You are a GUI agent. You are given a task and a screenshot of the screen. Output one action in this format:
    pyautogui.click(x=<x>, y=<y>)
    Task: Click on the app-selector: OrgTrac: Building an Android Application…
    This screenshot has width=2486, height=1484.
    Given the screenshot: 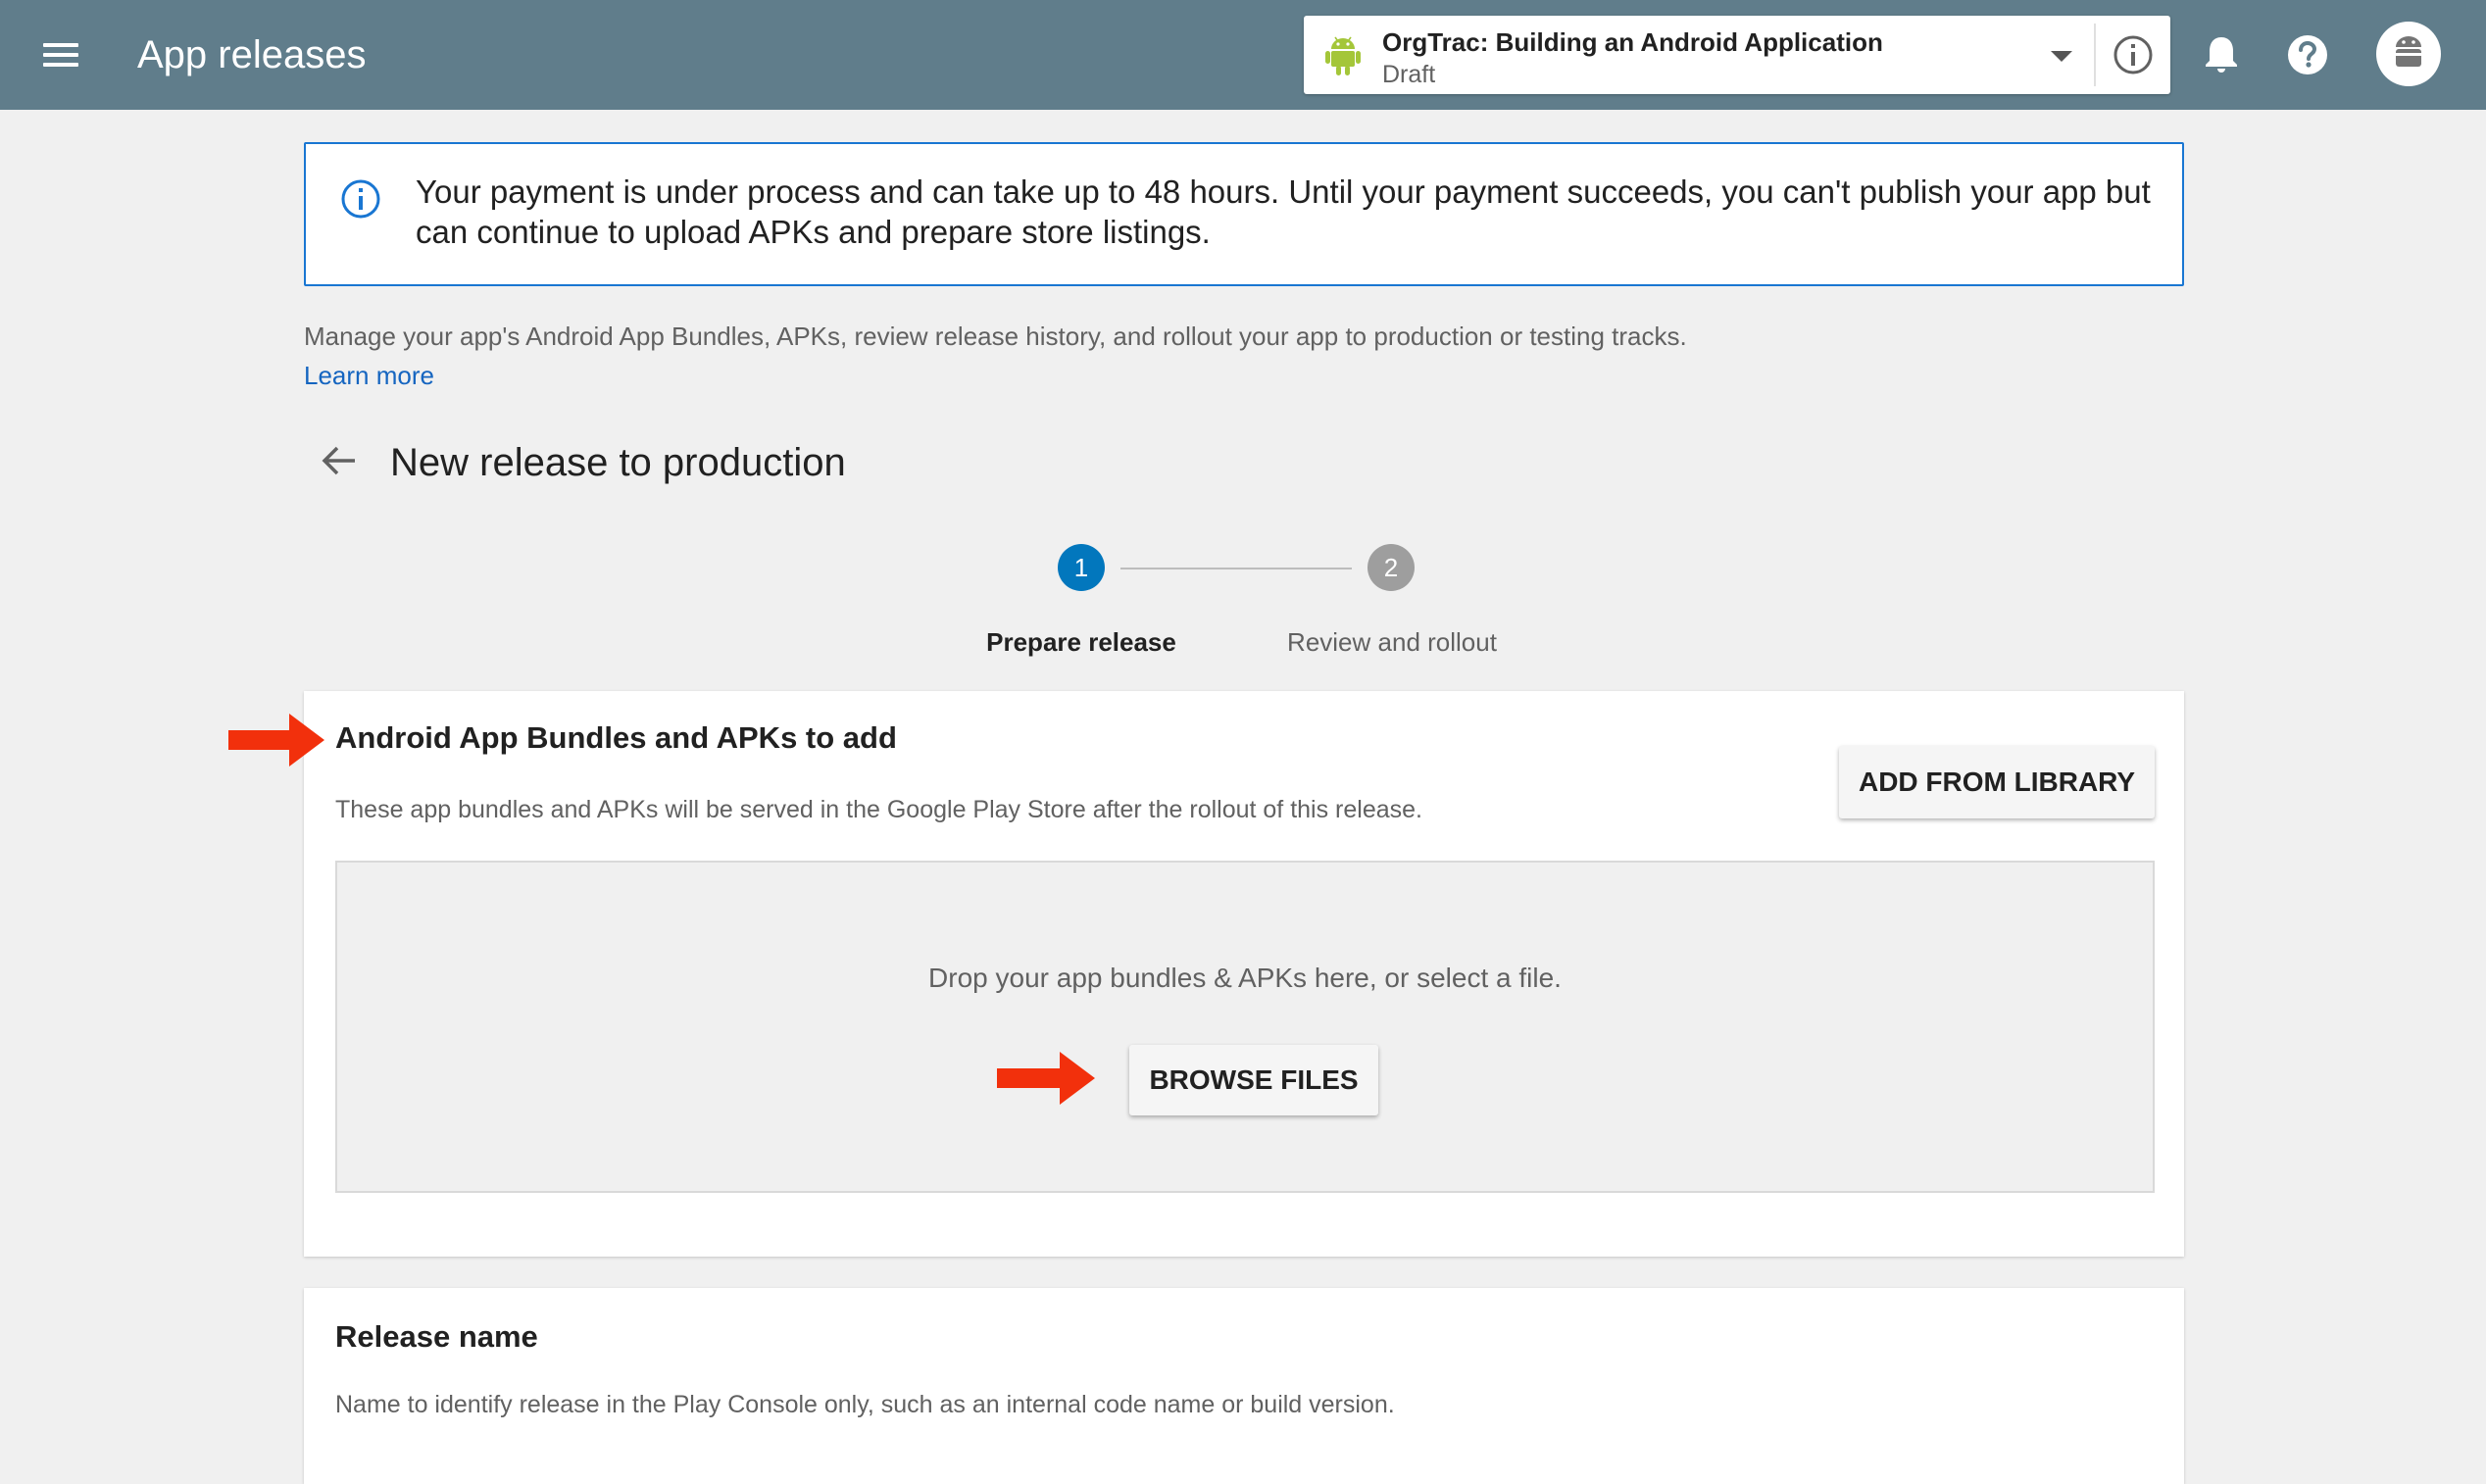 What is the action you would take?
    pyautogui.click(x=1737, y=55)
    